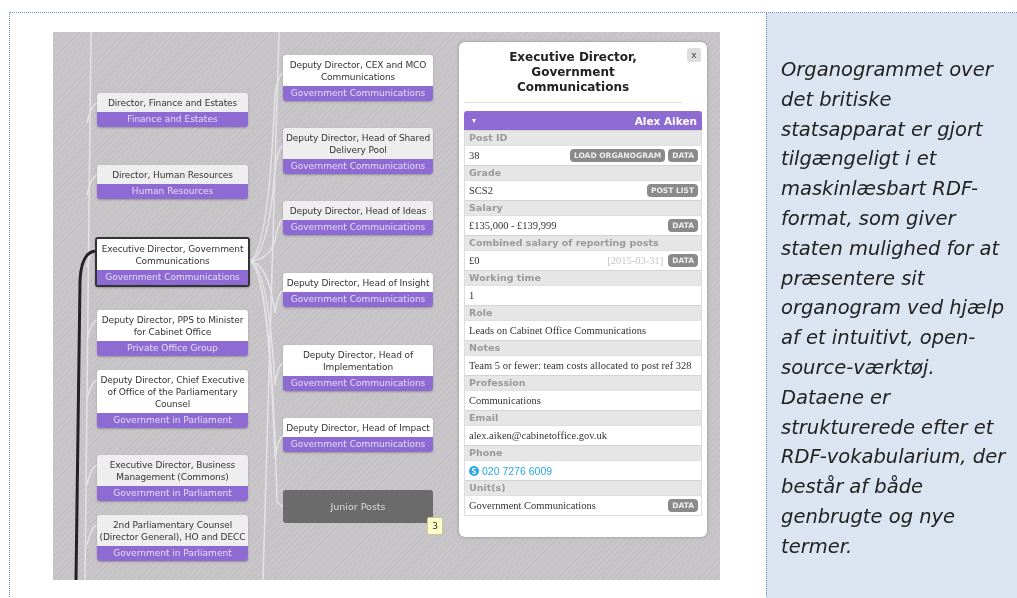 The height and width of the screenshot is (598, 1017). I want to click on org-node: Deputy Director, Head of Impact Government Communications, so click(358, 435).